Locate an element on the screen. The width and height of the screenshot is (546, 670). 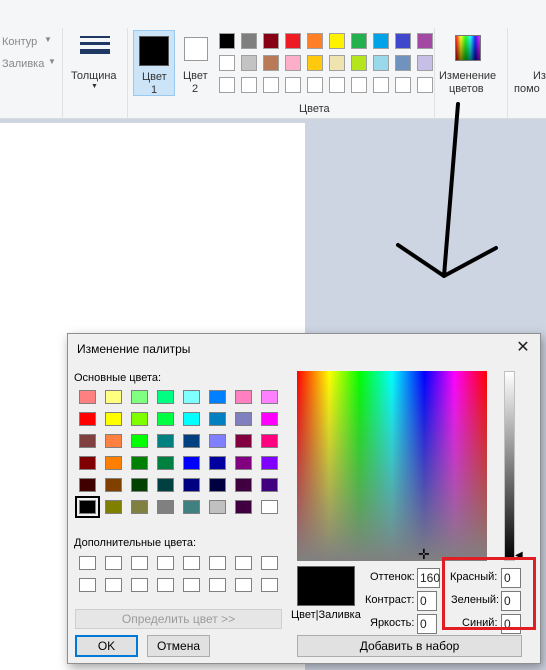
color-spectrum is located at coordinates (392, 466).